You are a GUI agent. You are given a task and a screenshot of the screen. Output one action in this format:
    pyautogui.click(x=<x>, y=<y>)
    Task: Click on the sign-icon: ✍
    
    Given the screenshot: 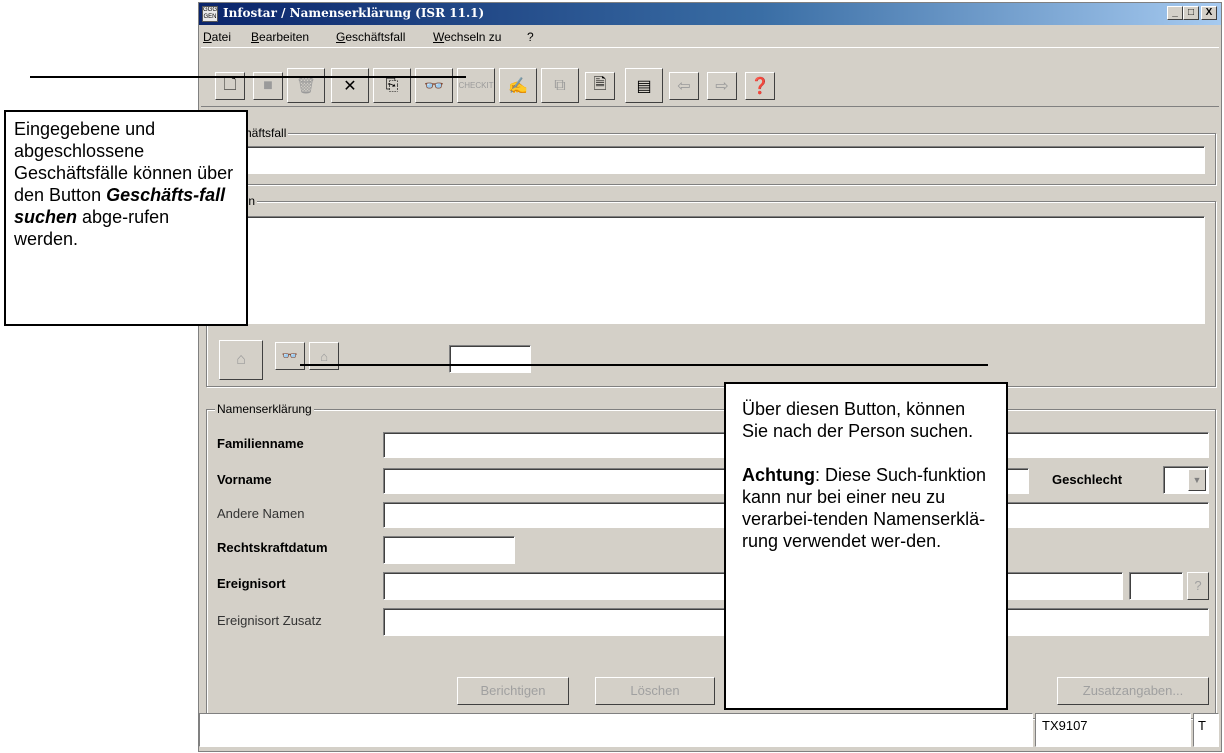 What is the action you would take?
    pyautogui.click(x=518, y=86)
    